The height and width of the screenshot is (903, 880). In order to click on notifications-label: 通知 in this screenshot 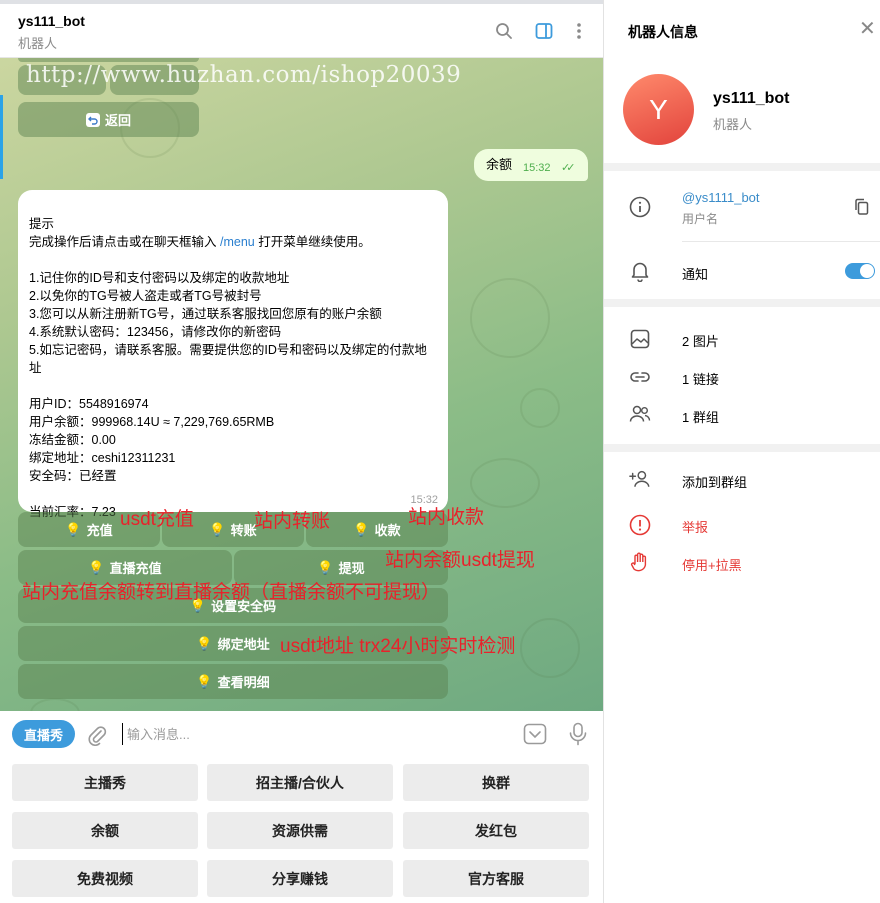, I will do `click(695, 274)`.